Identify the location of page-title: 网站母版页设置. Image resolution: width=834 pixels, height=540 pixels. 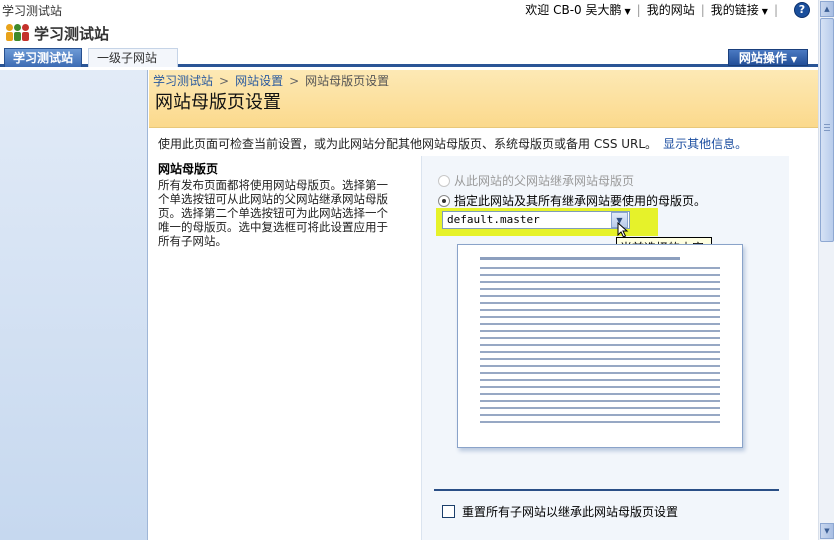
(218, 102).